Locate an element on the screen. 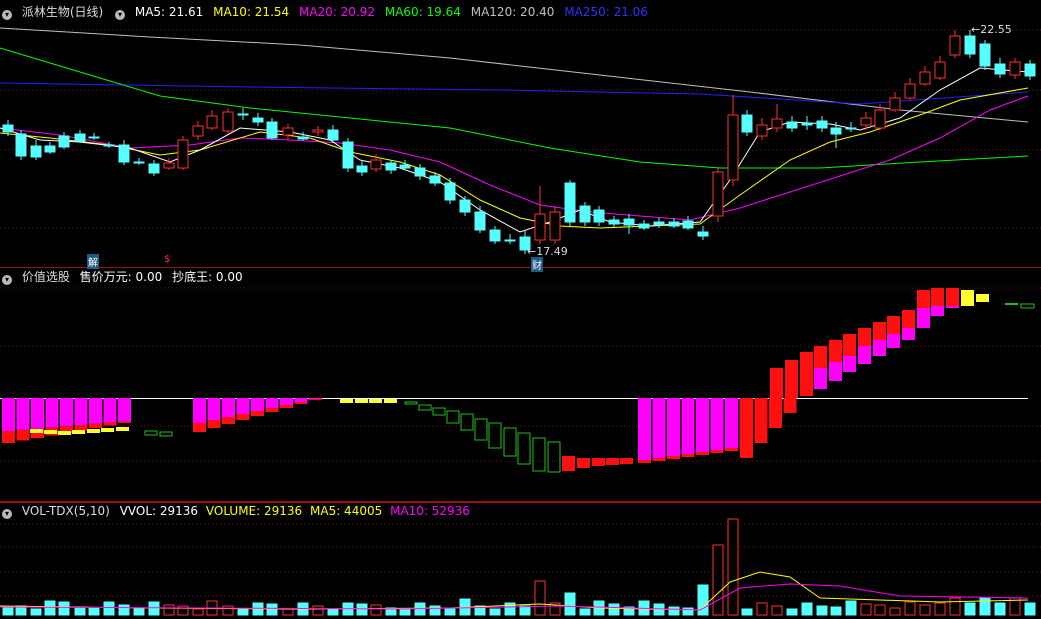 Image resolution: width=1041 pixels, height=619 pixels. ma20-label: MA20: 20.92 is located at coordinates (337, 12).